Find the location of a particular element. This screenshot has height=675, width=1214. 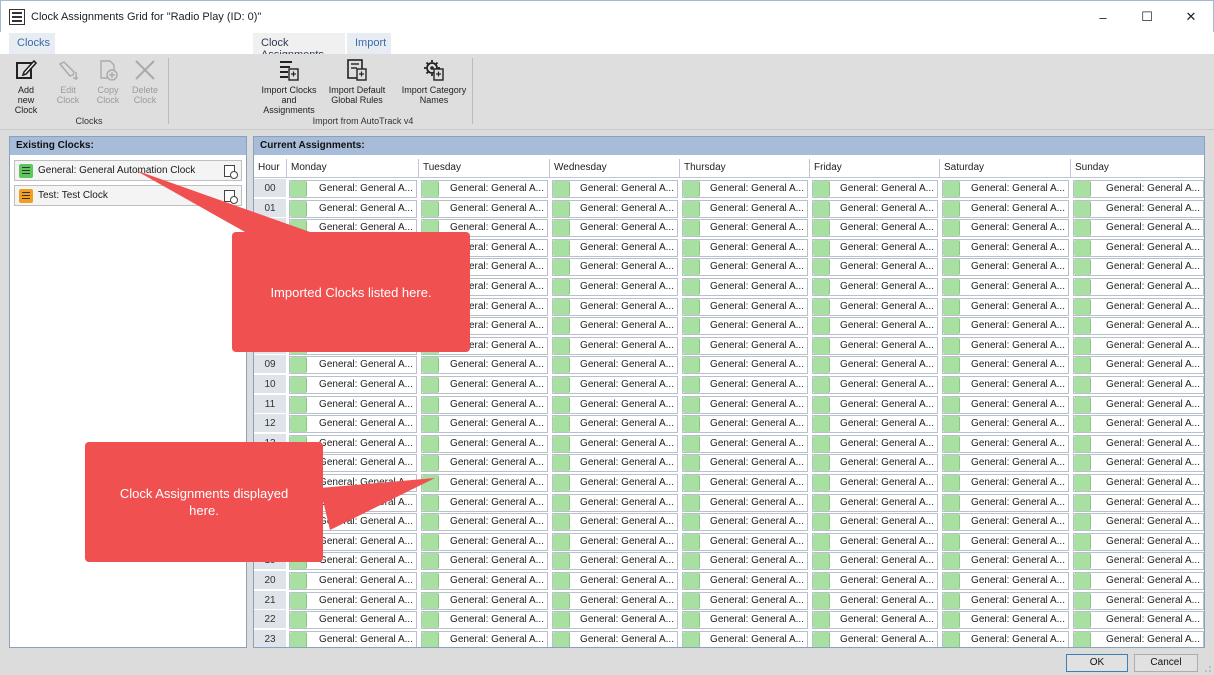

callout-pointers is located at coordinates (285, 350).